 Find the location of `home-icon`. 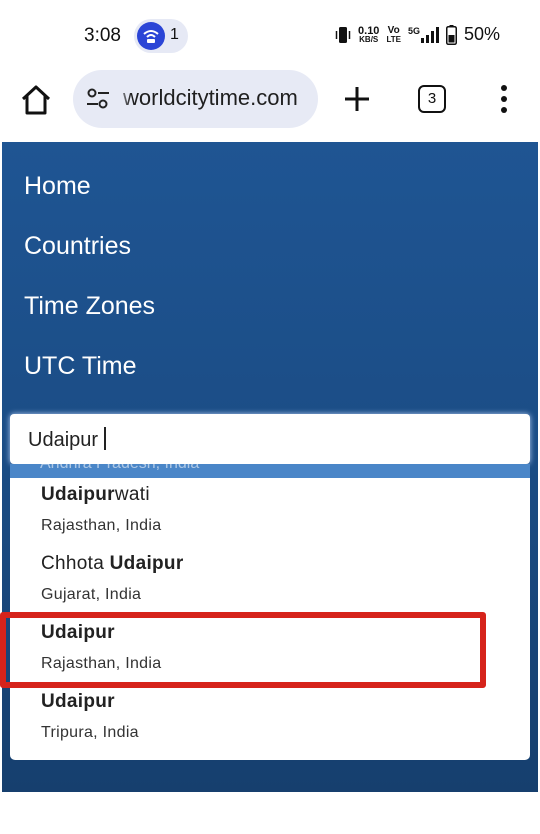

home-icon is located at coordinates (36, 100).